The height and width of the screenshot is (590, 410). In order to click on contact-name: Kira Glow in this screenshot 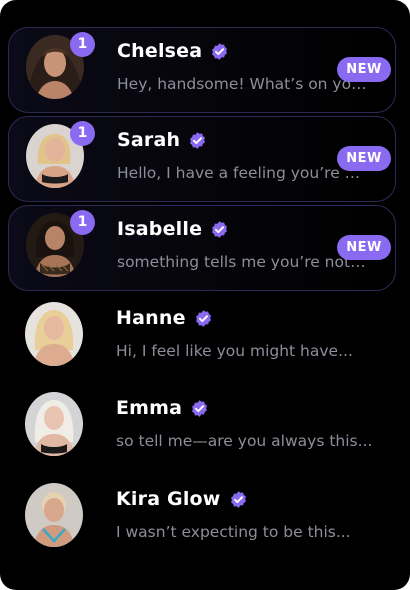, I will do `click(168, 499)`.